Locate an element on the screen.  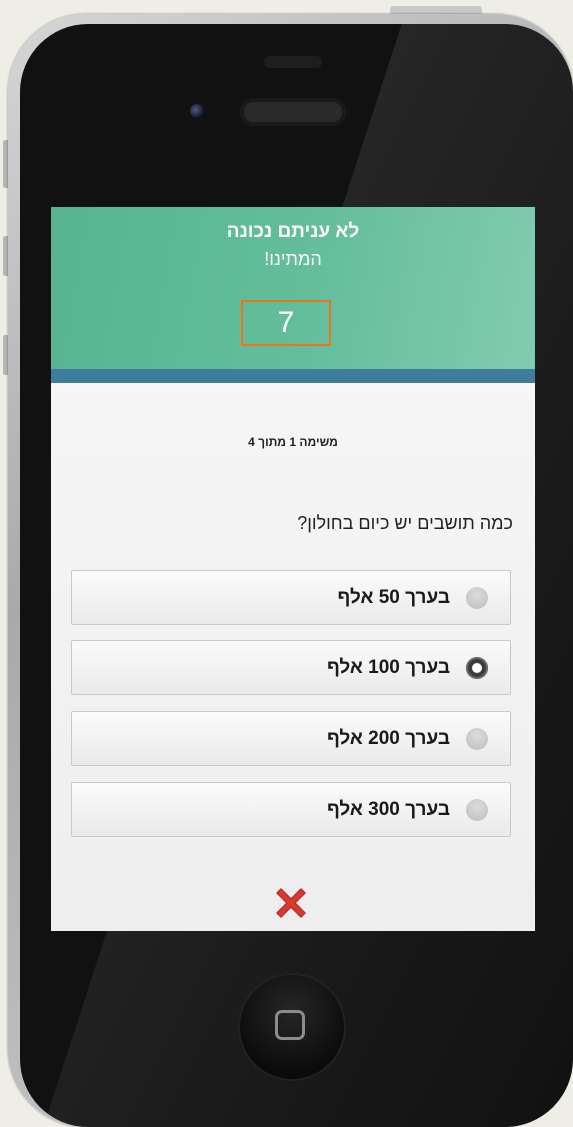
home-button is located at coordinates (292, 1027).